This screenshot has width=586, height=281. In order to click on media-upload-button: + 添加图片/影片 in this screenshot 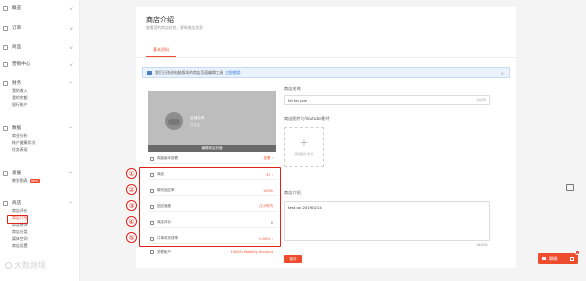, I will do `click(304, 147)`.